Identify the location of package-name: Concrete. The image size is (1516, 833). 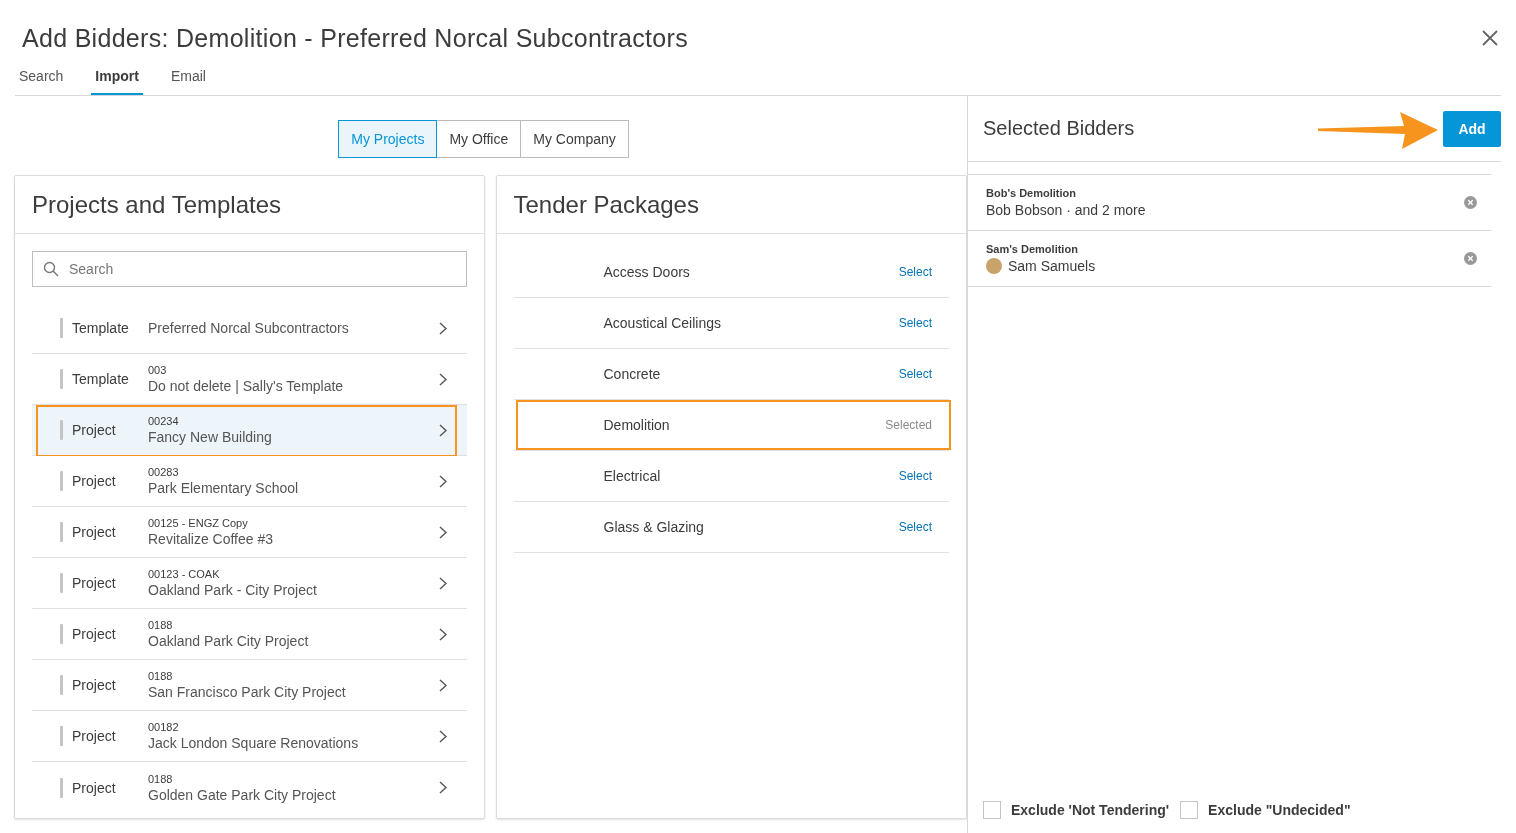
(632, 374).